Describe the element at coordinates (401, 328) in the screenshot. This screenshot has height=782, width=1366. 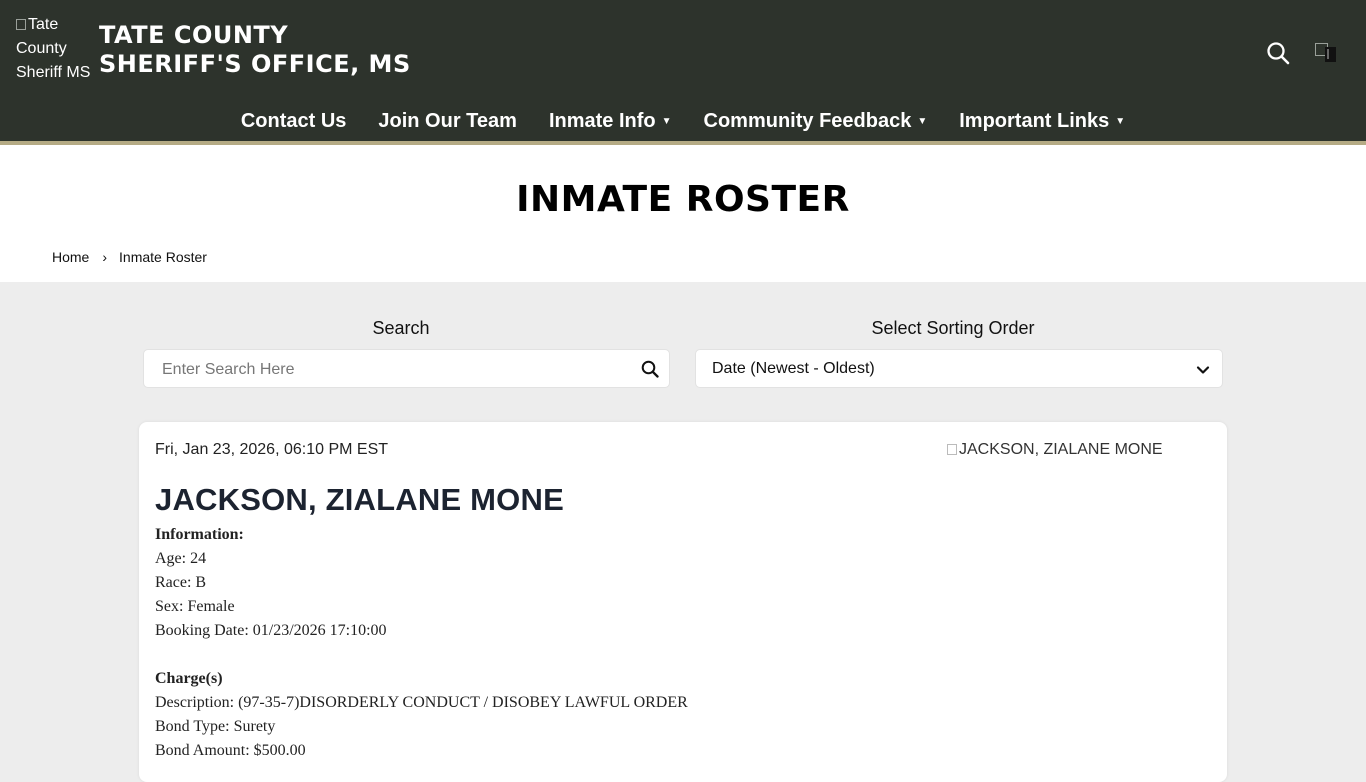
I see `search-label: Search` at that location.